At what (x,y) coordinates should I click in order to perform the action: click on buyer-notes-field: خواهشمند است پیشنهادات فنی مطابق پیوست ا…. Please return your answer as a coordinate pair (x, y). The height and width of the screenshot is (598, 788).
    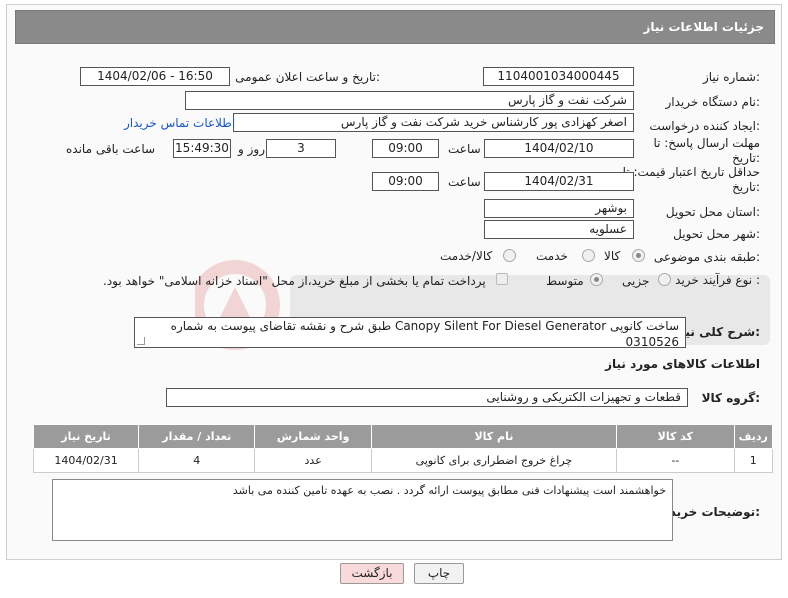
    Looking at the image, I should click on (362, 510).